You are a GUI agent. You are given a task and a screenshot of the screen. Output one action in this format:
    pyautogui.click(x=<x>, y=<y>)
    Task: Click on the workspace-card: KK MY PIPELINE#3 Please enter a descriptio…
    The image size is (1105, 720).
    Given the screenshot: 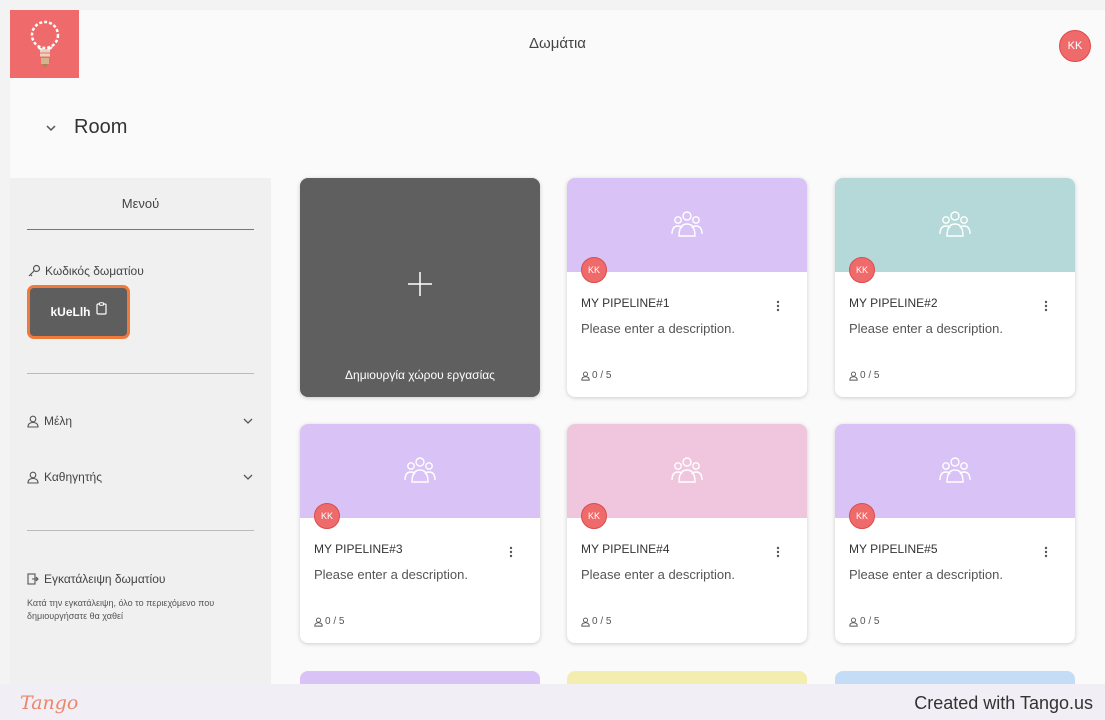 What is the action you would take?
    pyautogui.click(x=420, y=533)
    